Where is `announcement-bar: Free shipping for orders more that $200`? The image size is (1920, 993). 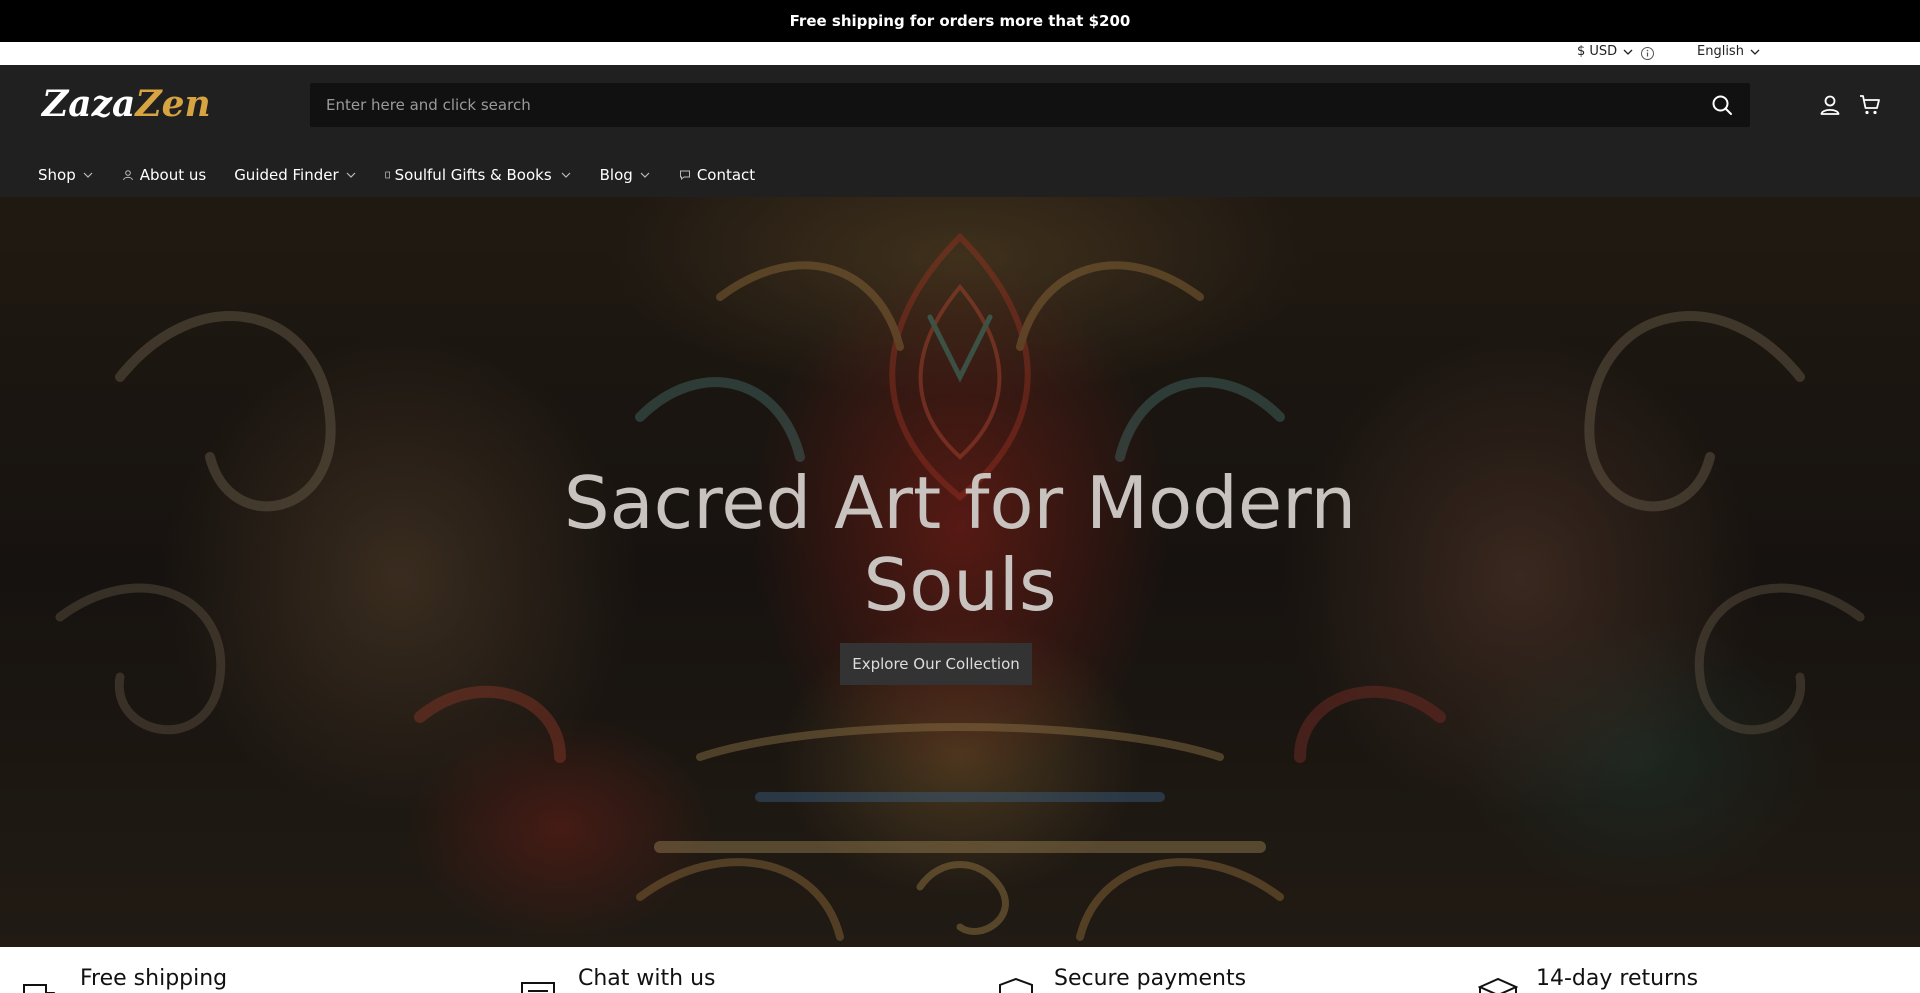 announcement-bar: Free shipping for orders more that $200 is located at coordinates (960, 21).